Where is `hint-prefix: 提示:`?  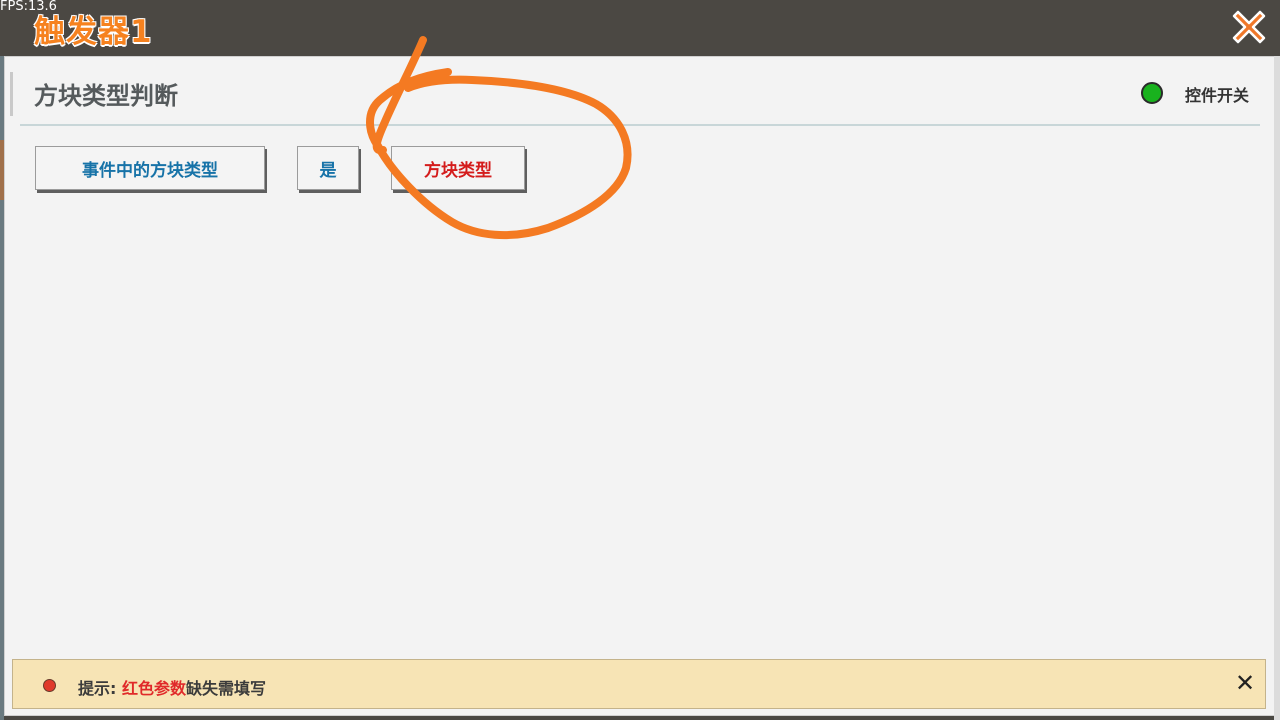
hint-prefix: 提示: is located at coordinates (100, 688).